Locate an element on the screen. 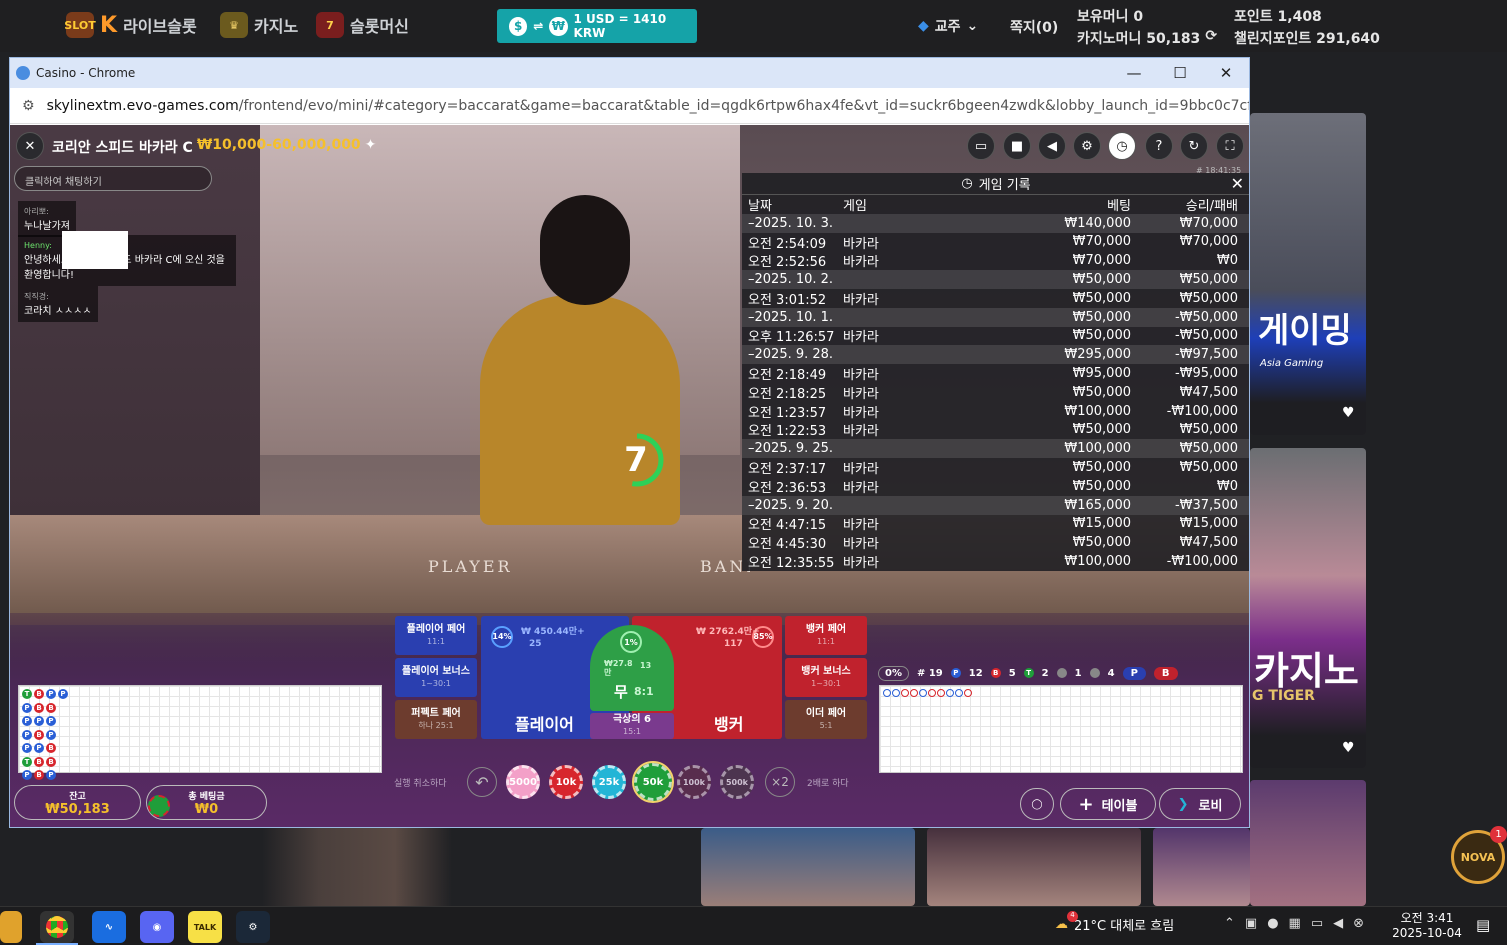 The image size is (1507, 945). fullscreen-icon: ⛶ is located at coordinates (1230, 146).